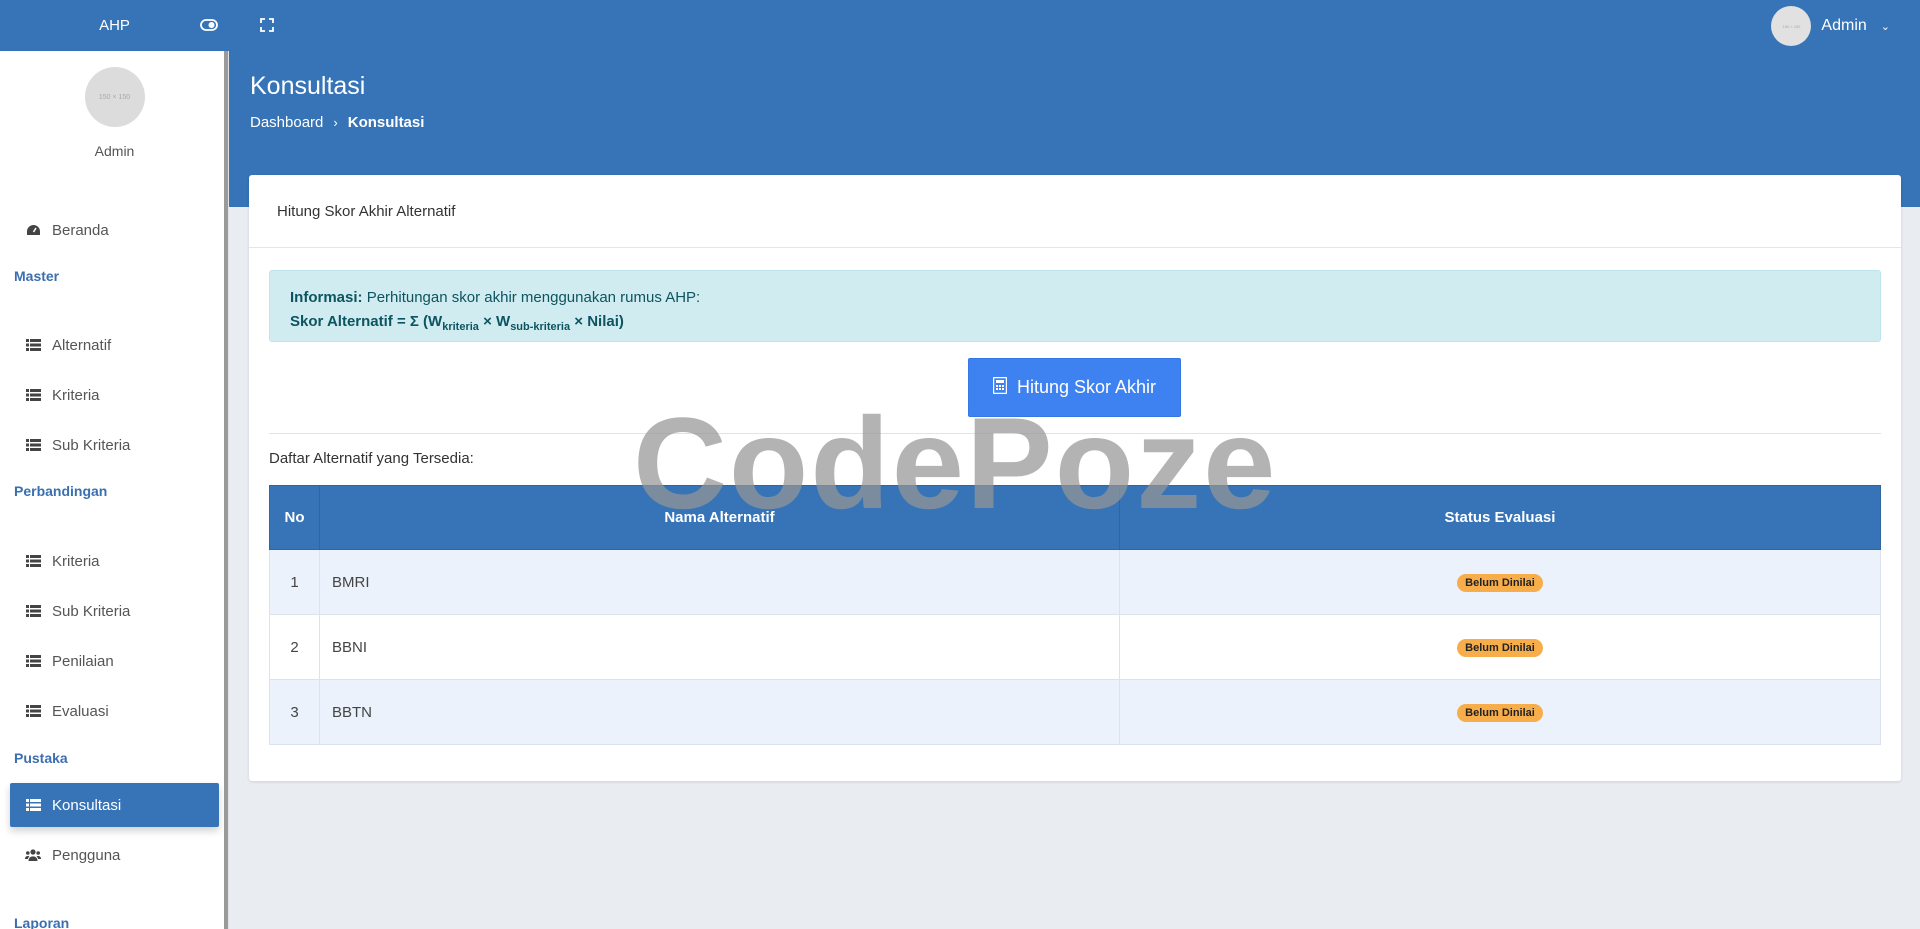 This screenshot has height=929, width=1920. Describe the element at coordinates (114, 151) in the screenshot. I see `profile-name: Admin` at that location.